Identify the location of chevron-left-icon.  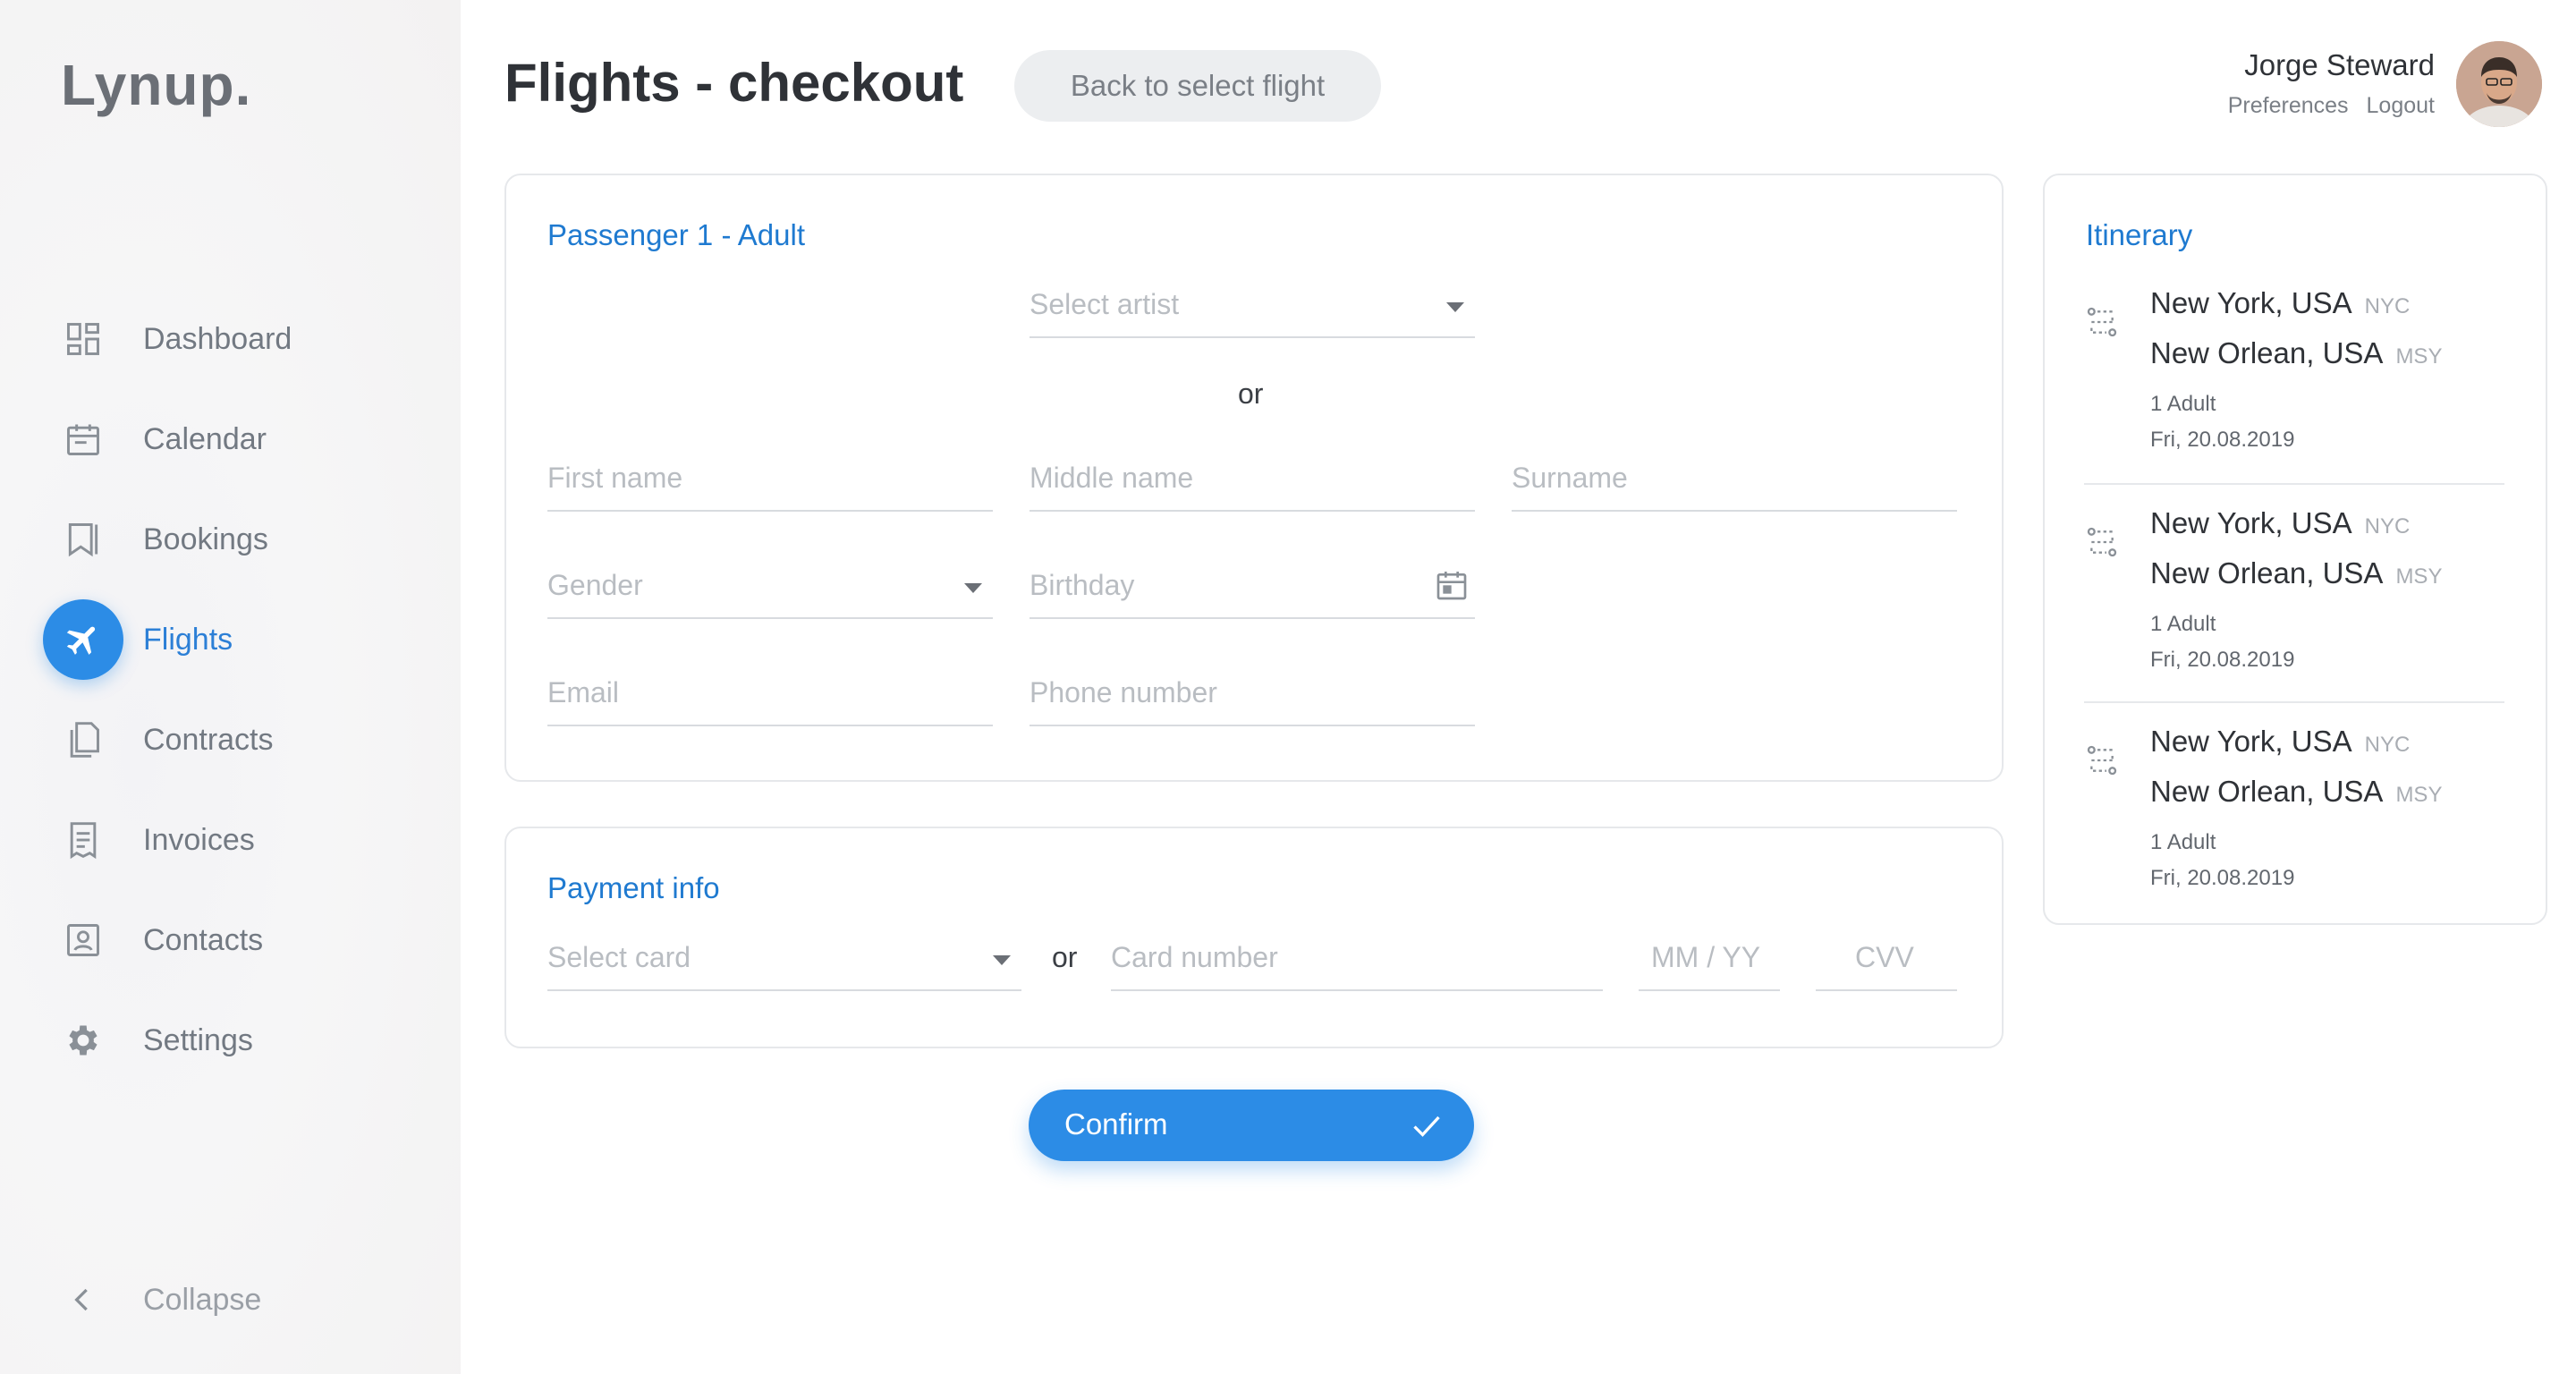
(83, 1300).